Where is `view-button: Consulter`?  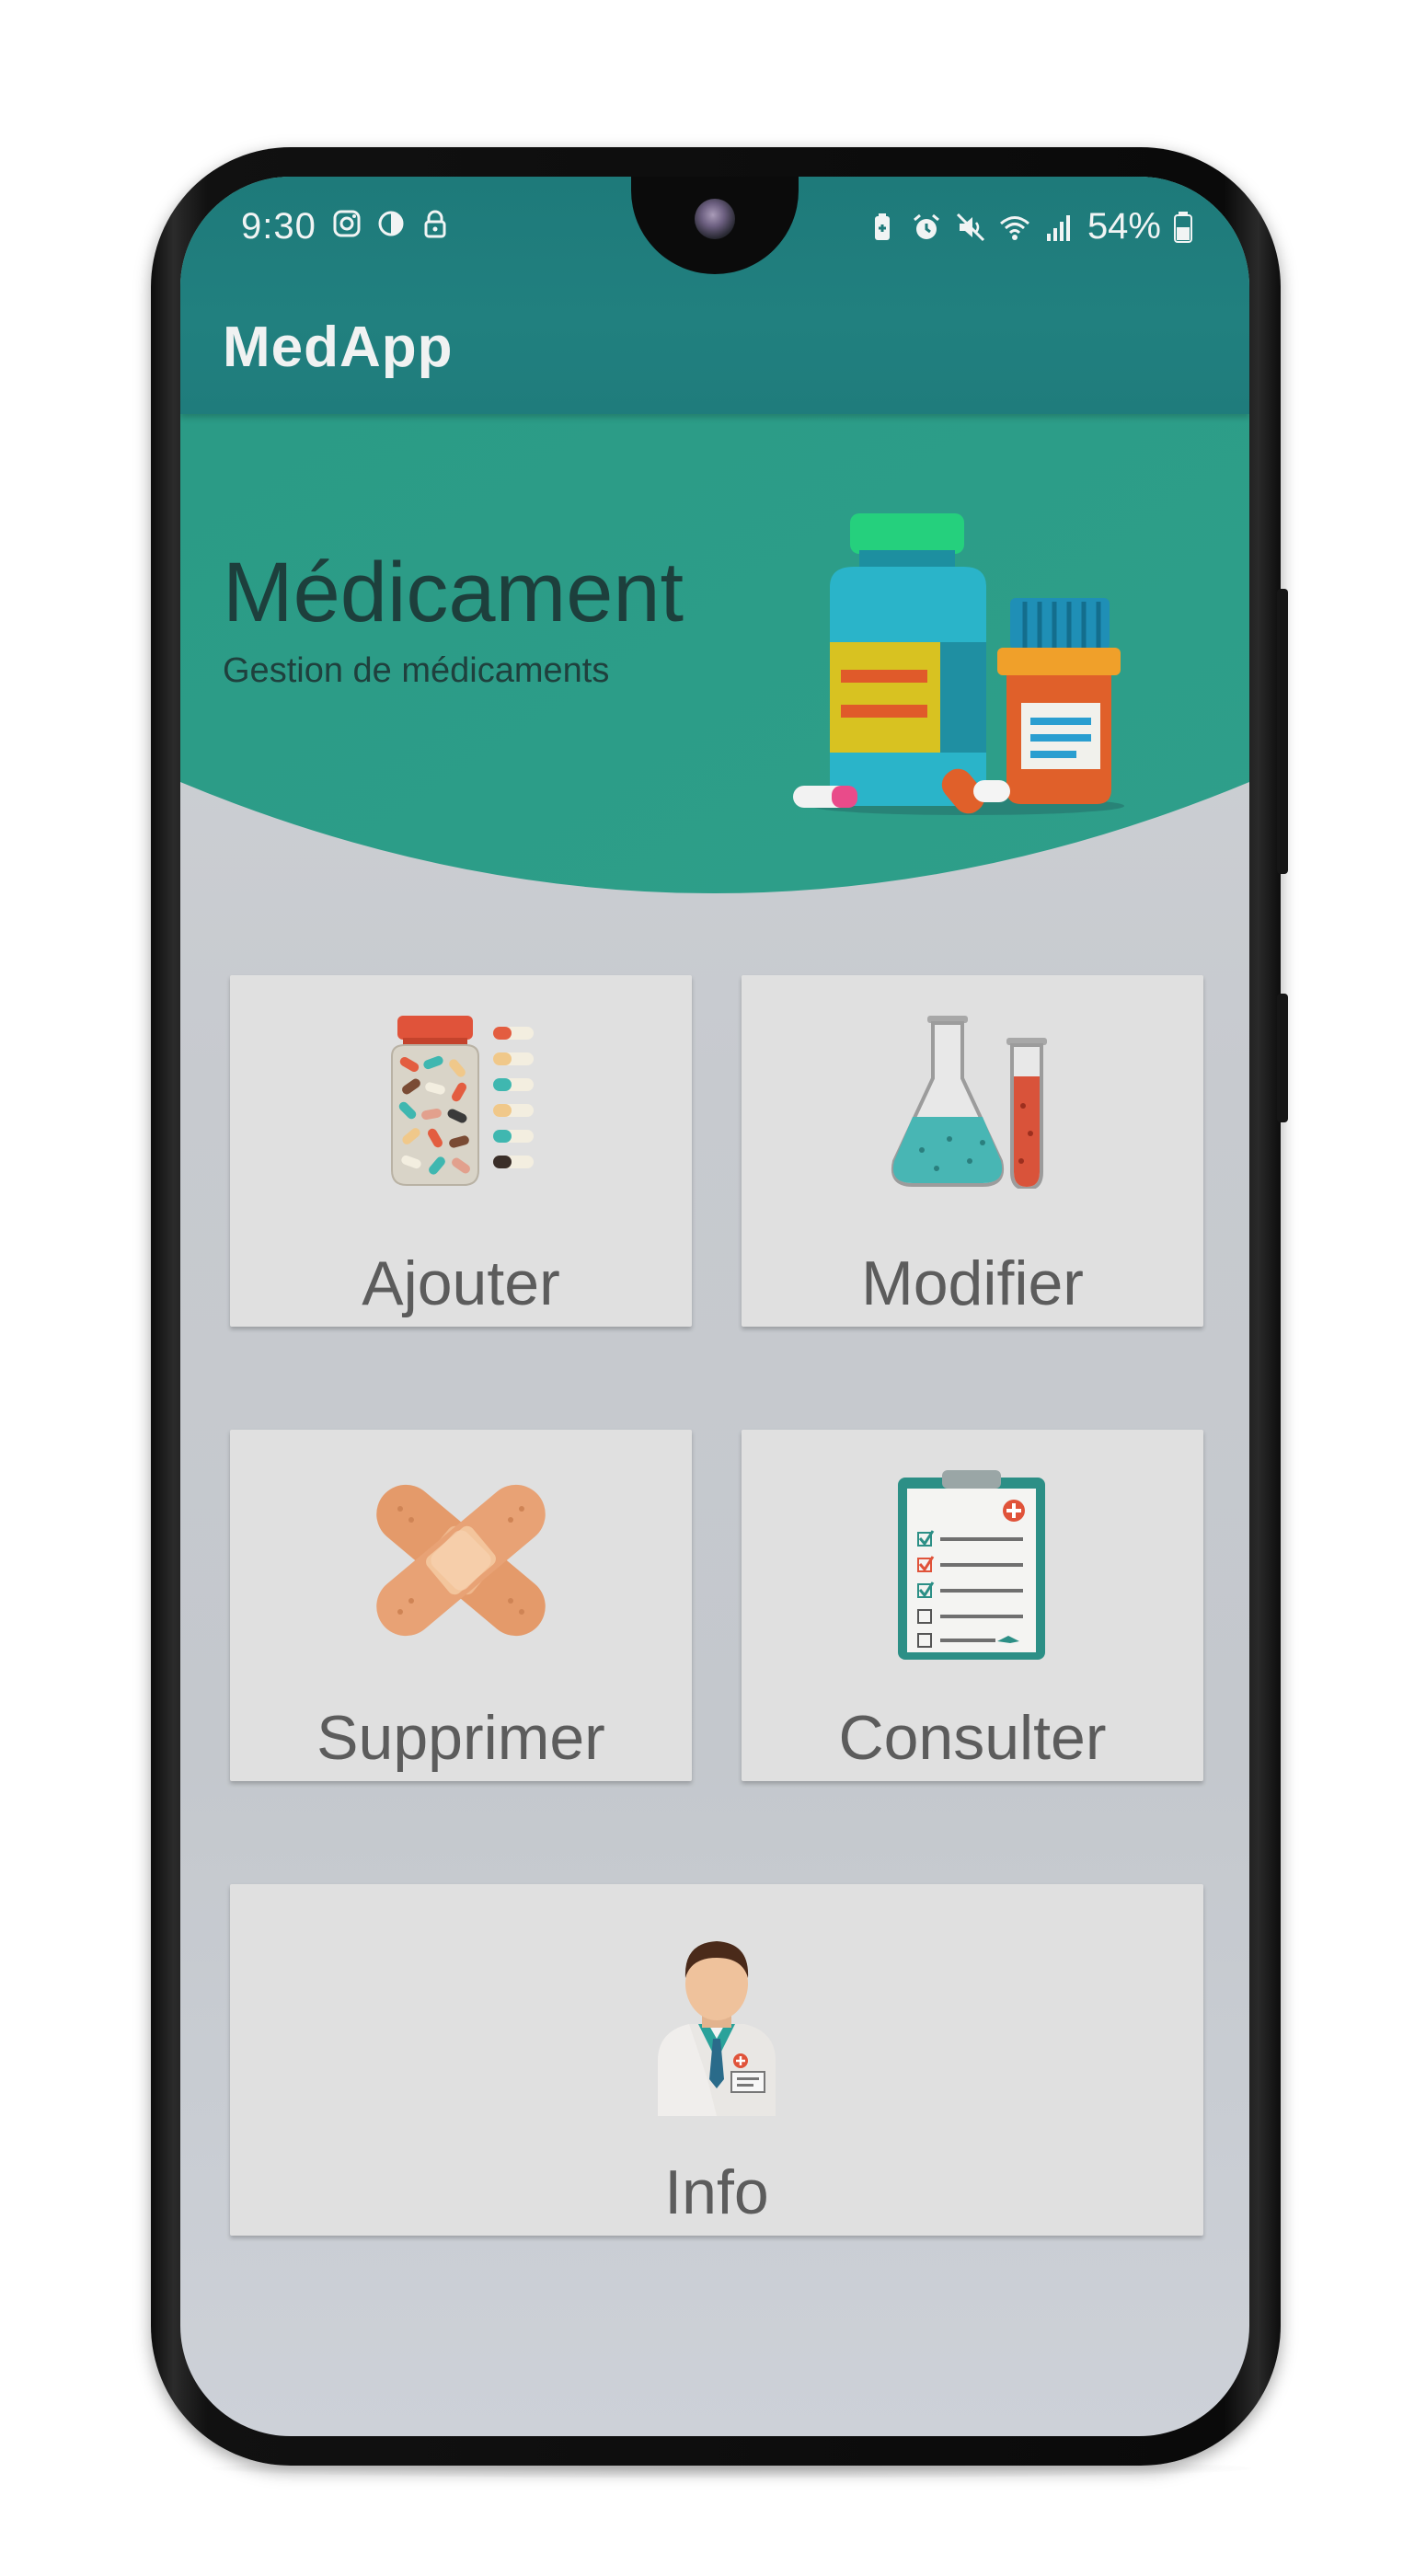 view-button: Consulter is located at coordinates (972, 1605).